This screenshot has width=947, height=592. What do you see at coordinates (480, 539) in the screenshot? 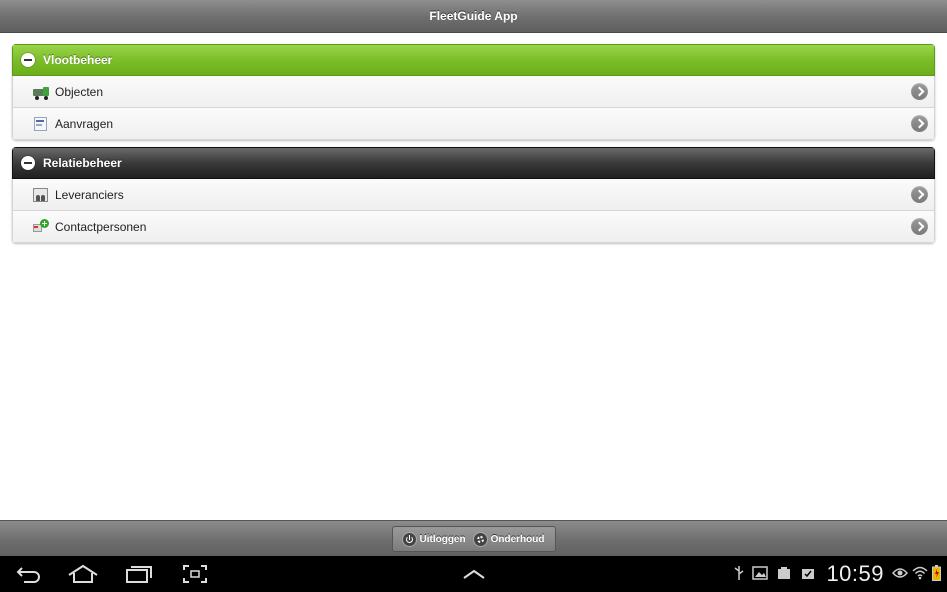
I see `gear-icon` at bounding box center [480, 539].